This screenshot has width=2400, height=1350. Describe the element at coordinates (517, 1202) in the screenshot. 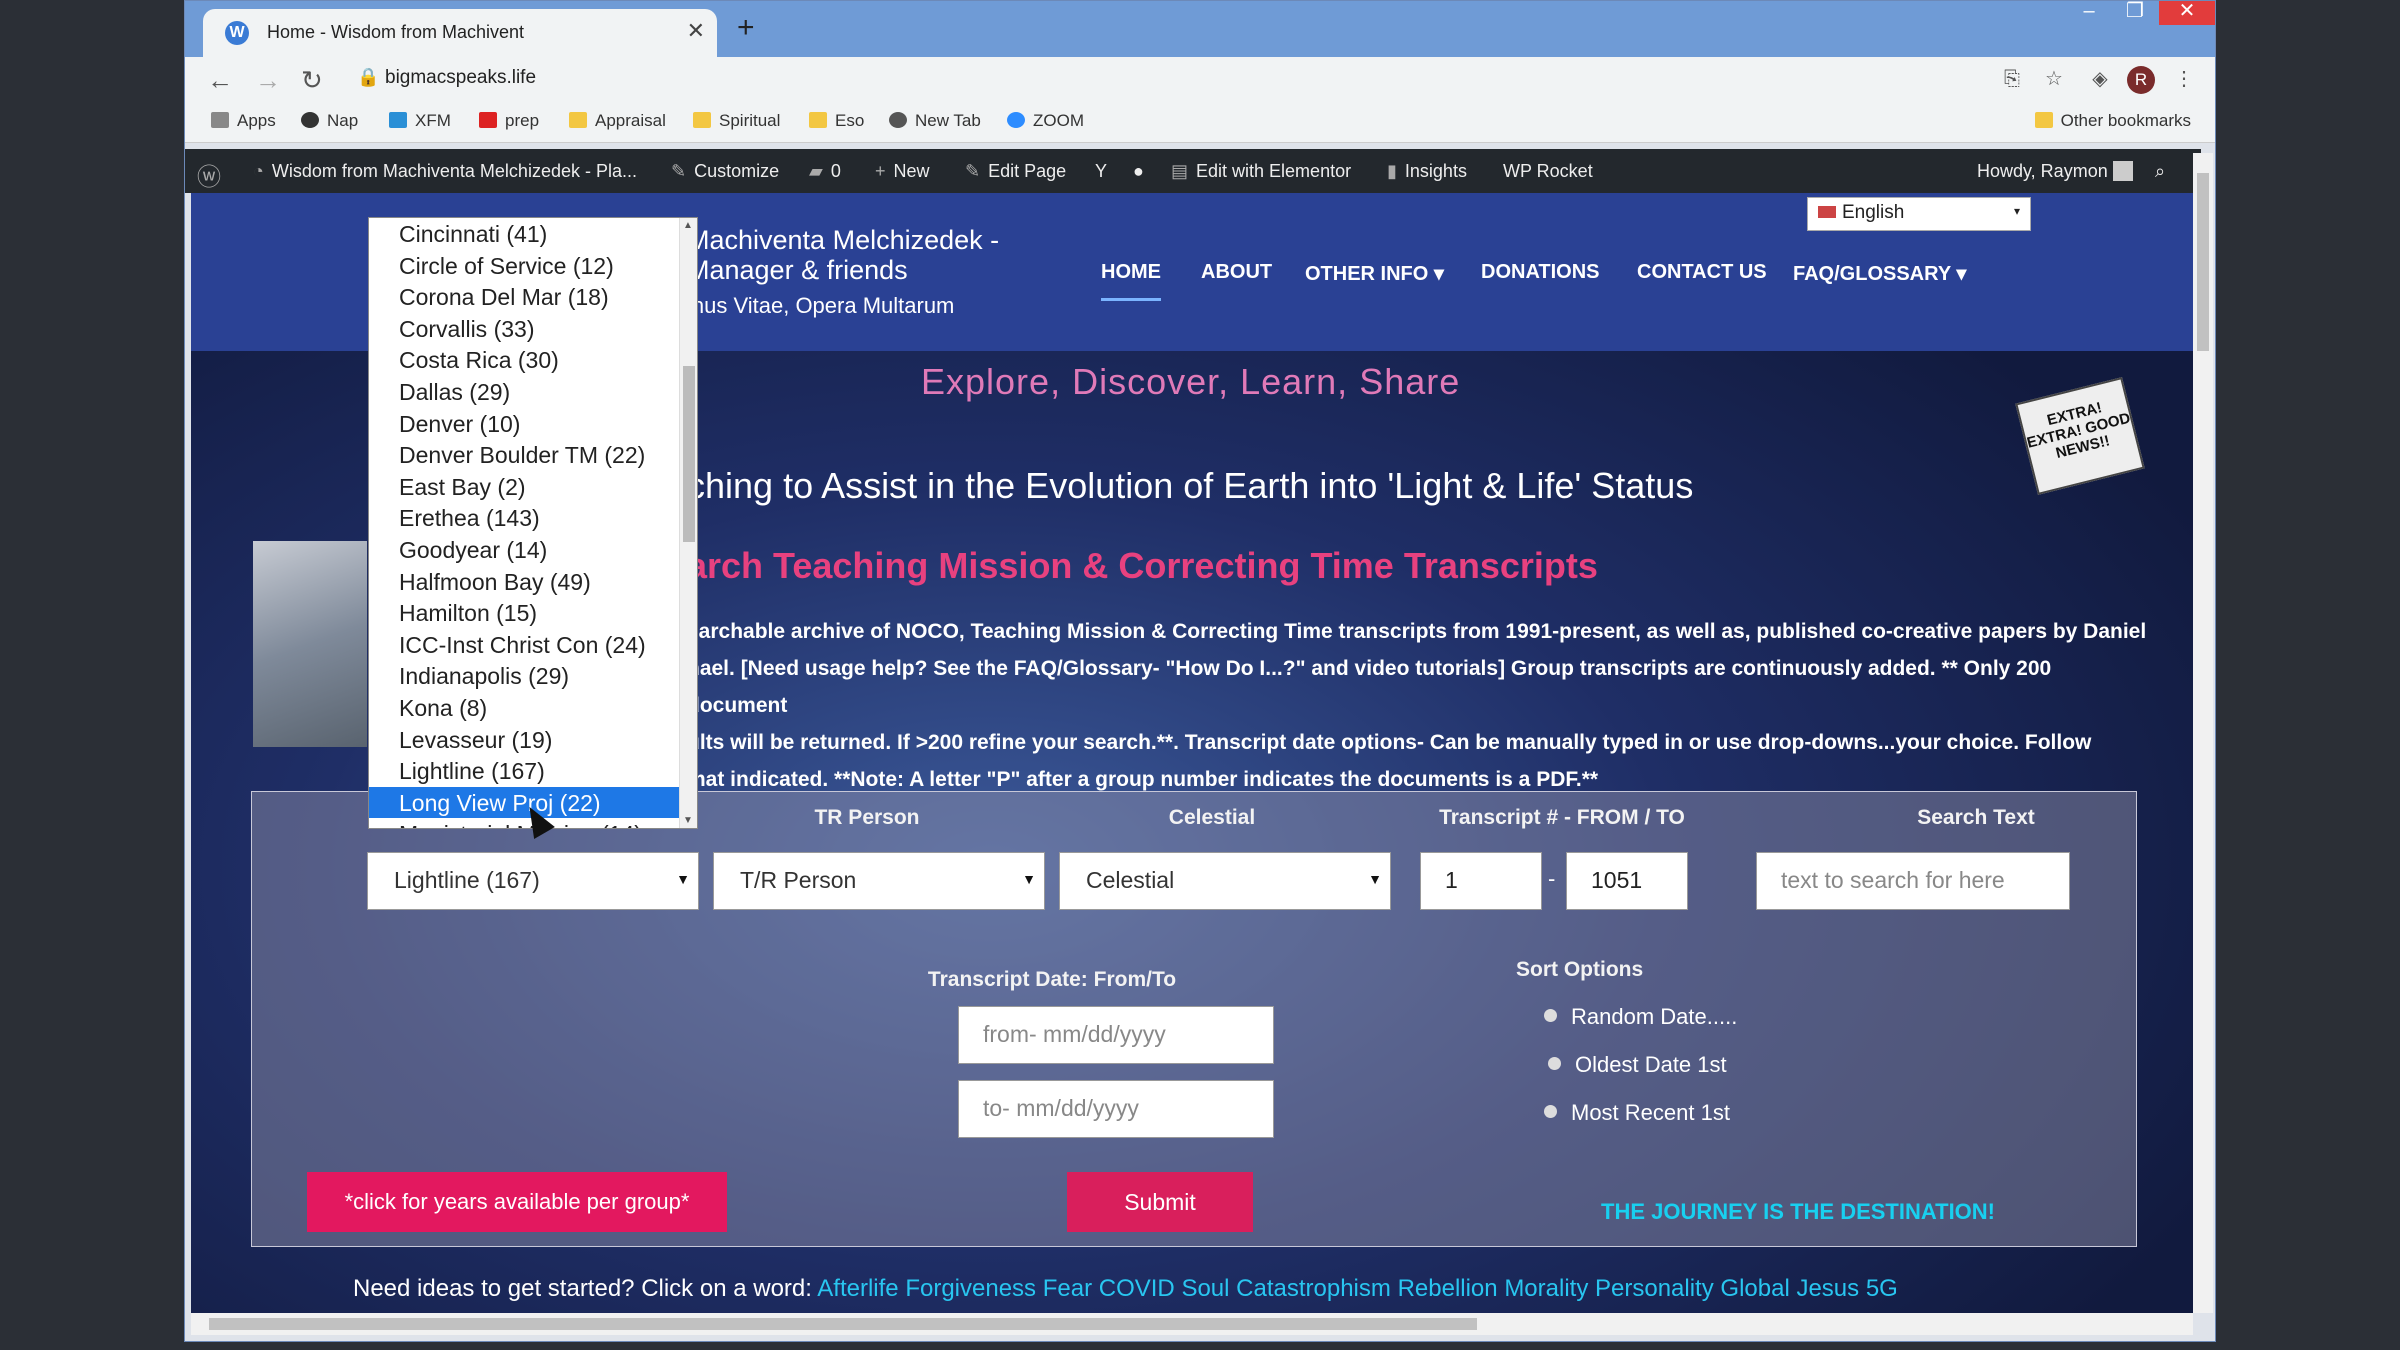

I see `years-per-group-button: *click for years available per group*` at that location.